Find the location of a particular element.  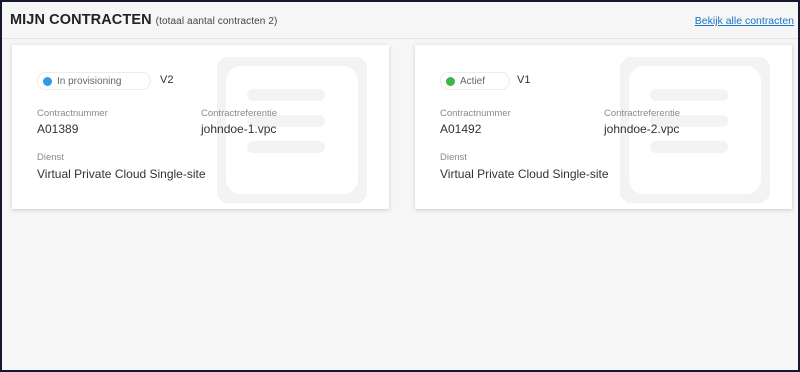

title-text: MIJN CONTRACTEN is located at coordinates (81, 20).